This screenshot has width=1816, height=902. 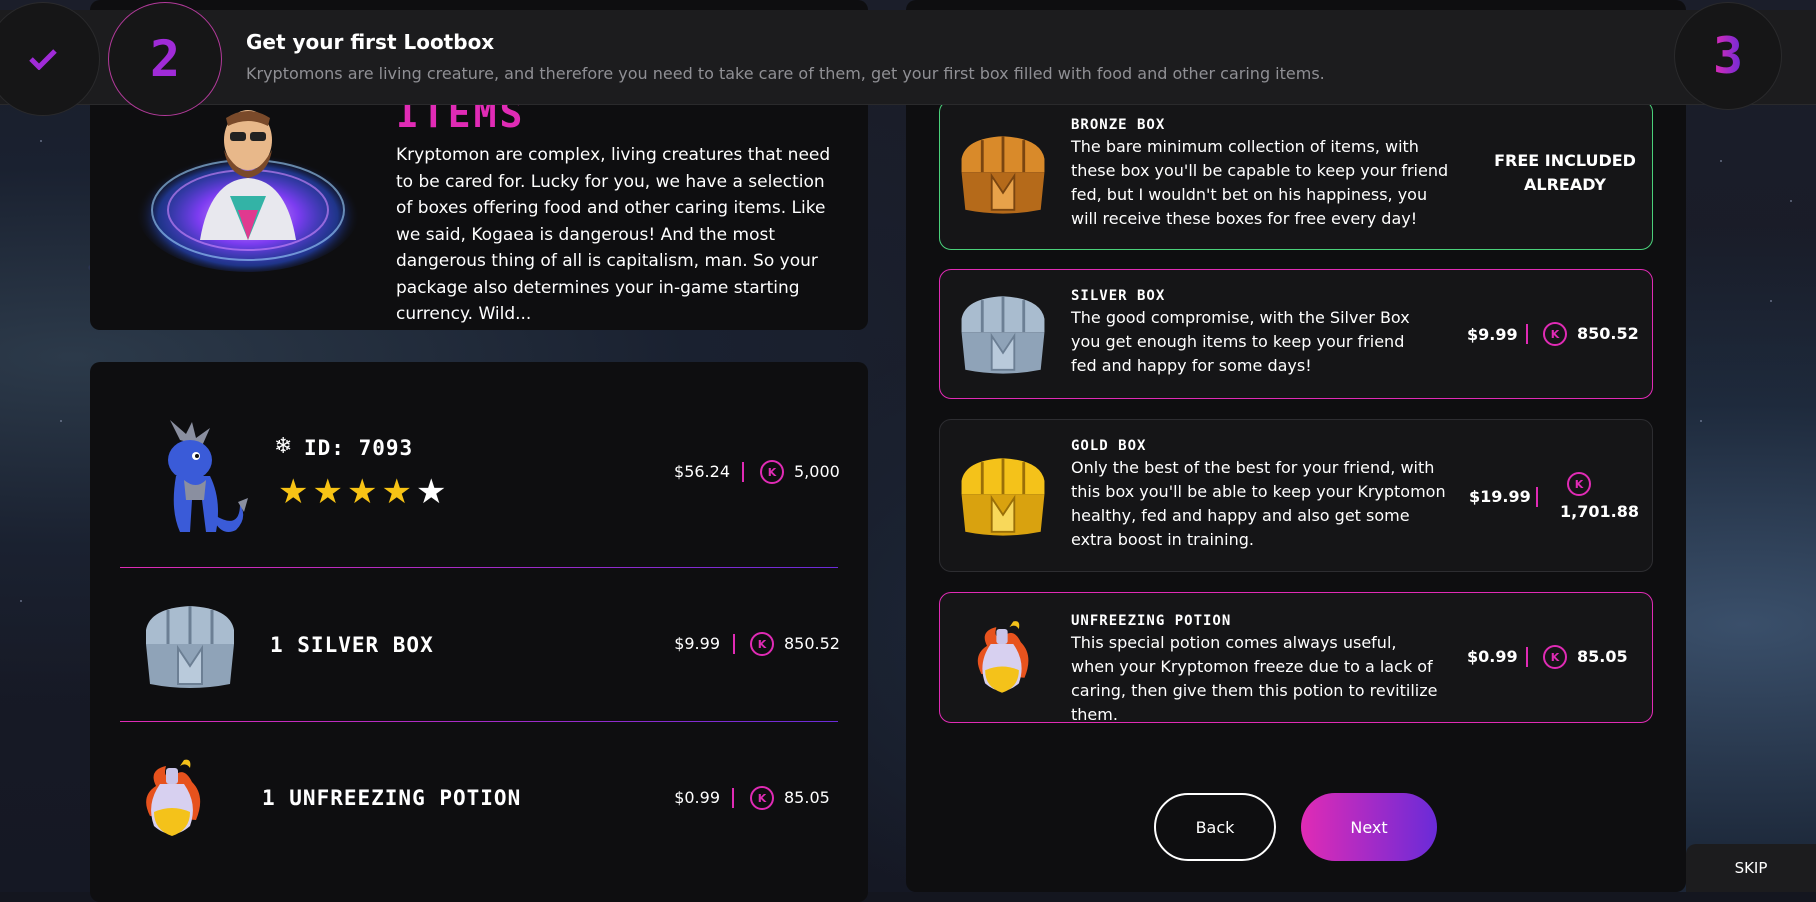 I want to click on bronze-box-status: FREE INCLUDED ALREADY, so click(x=1565, y=172).